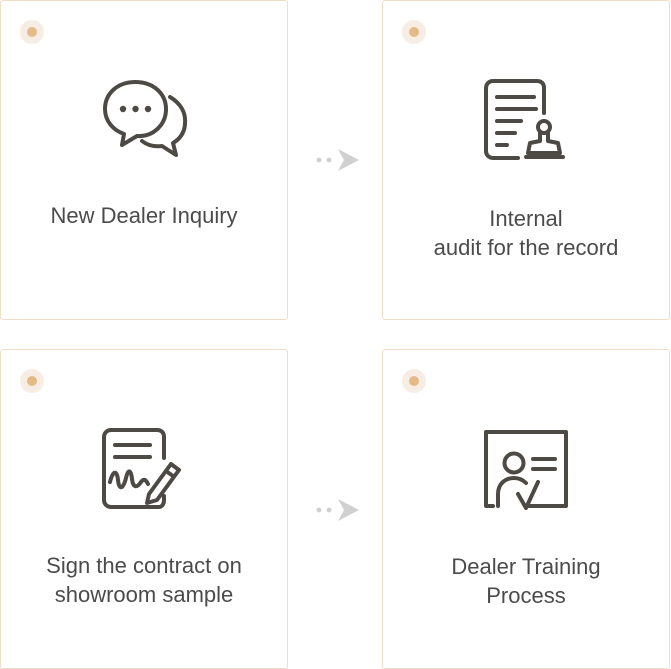 The height and width of the screenshot is (669, 671). Describe the element at coordinates (526, 581) in the screenshot. I see `step-label: Dealer Training Process` at that location.